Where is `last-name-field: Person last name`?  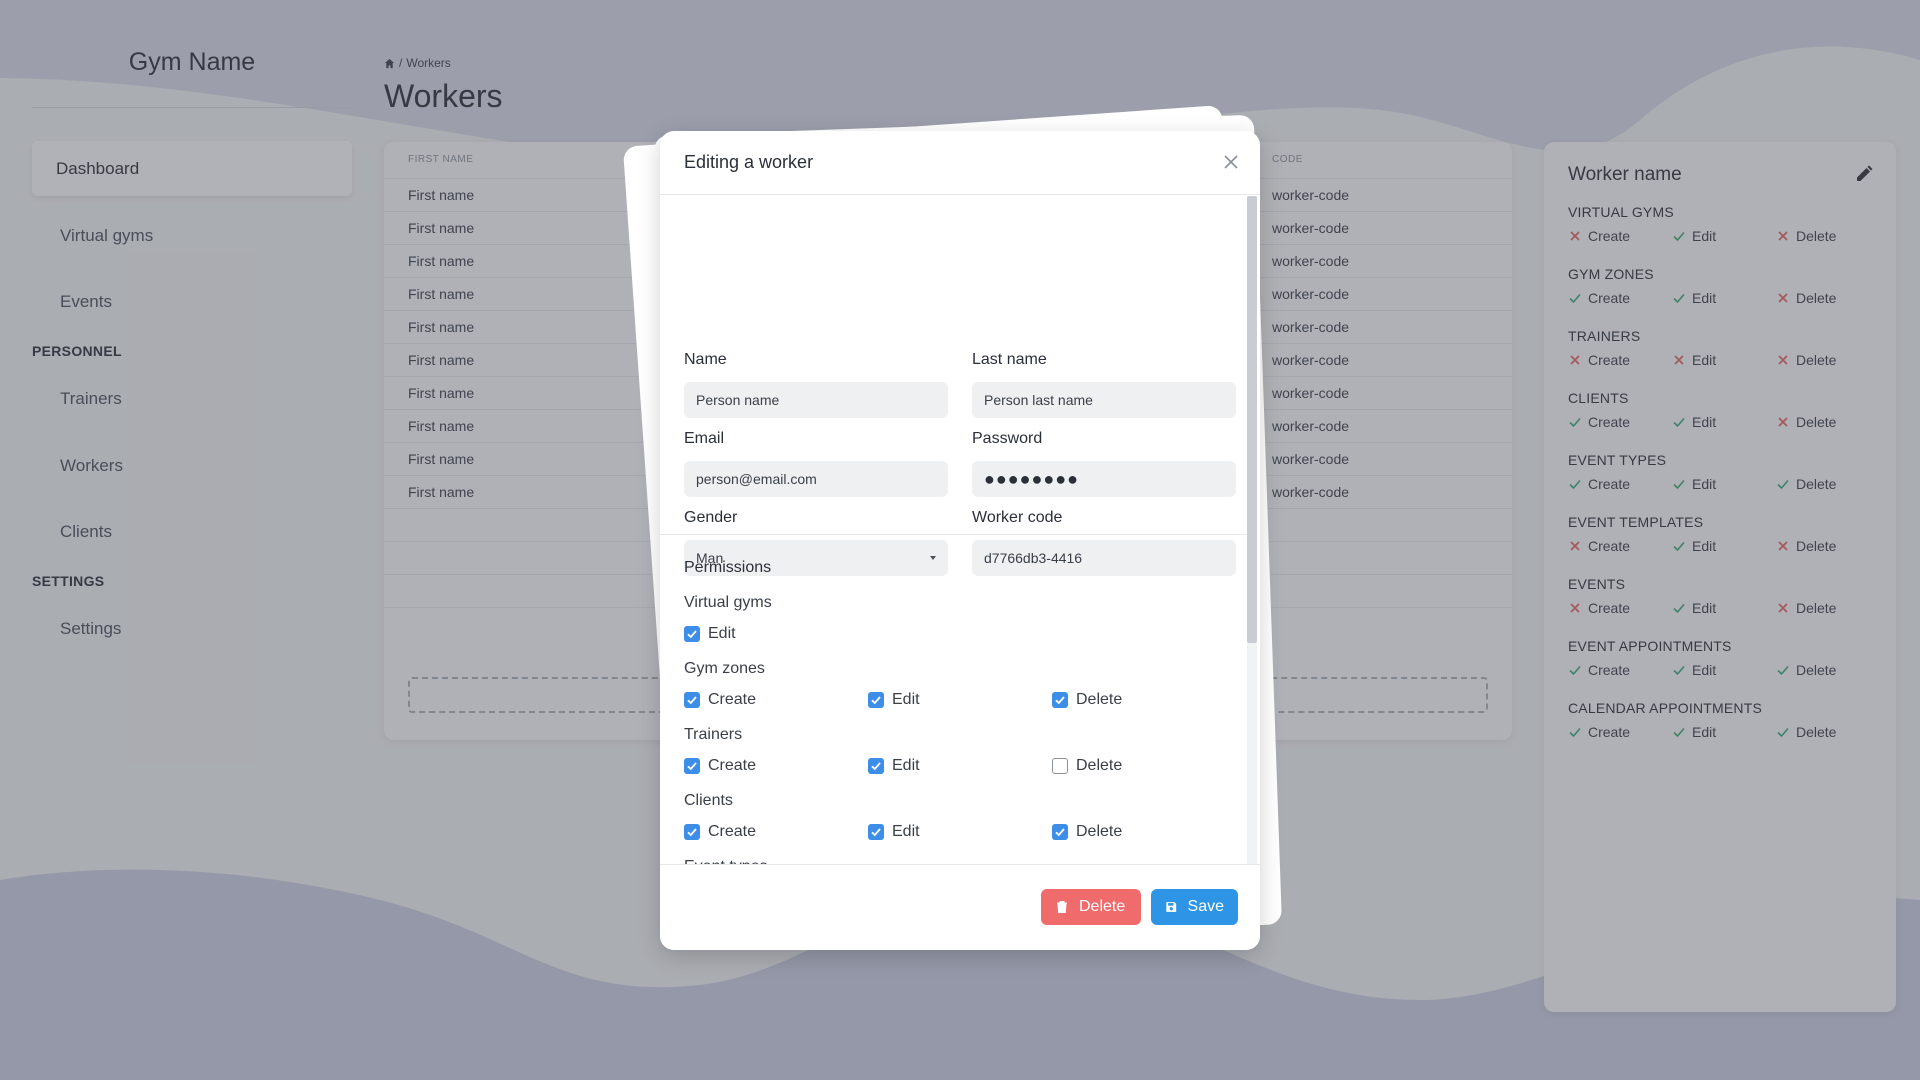 last-name-field: Person last name is located at coordinates (1104, 400).